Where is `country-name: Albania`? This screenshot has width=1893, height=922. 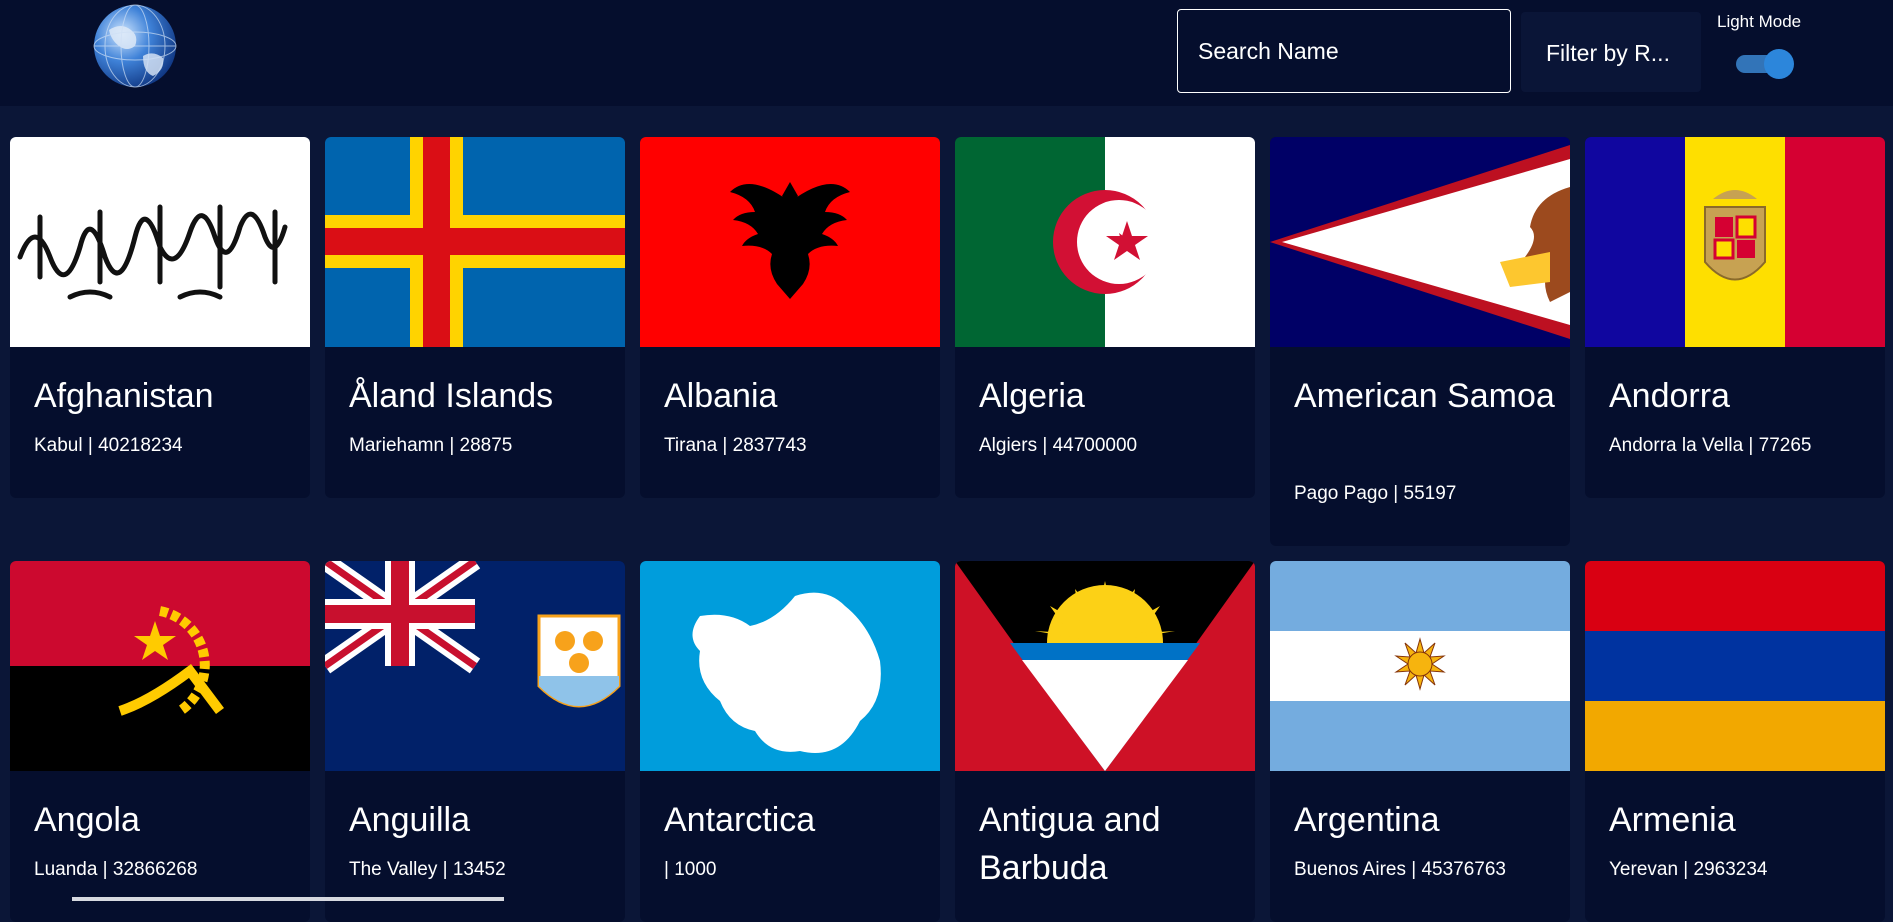
country-name: Albania is located at coordinates (721, 396).